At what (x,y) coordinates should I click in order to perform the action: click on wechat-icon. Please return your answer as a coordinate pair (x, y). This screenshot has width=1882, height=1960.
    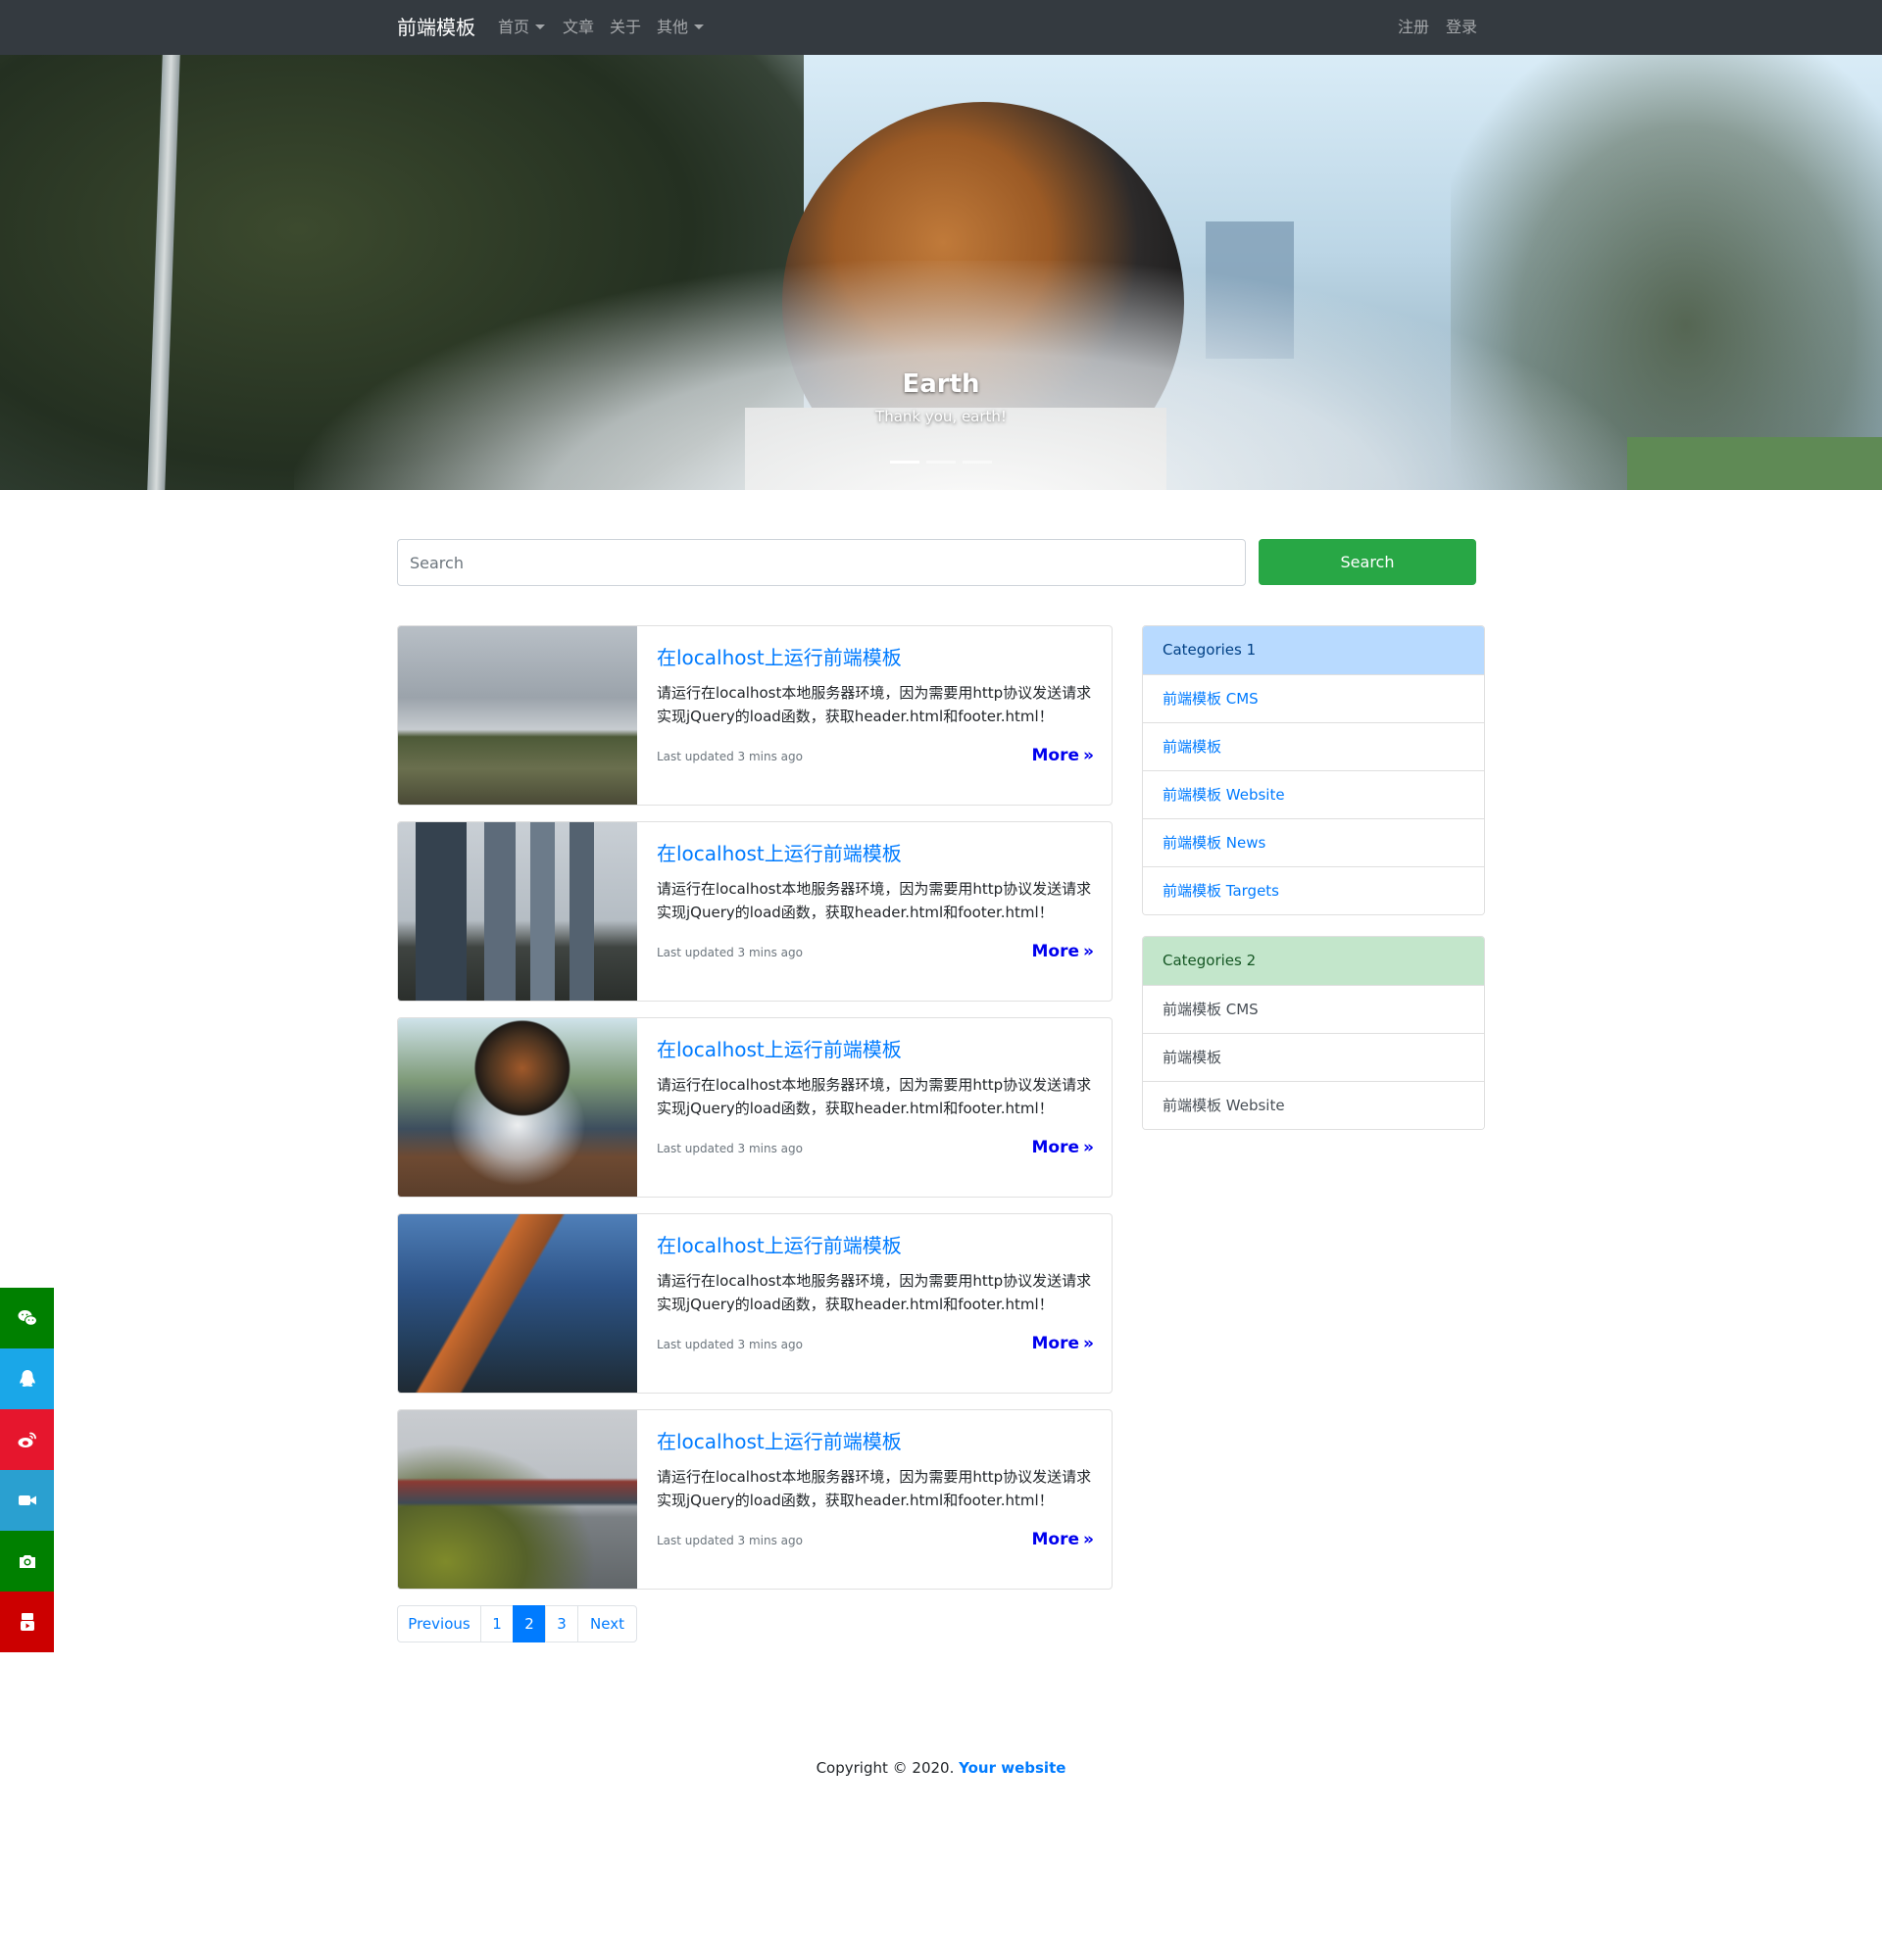
    Looking at the image, I should click on (28, 1318).